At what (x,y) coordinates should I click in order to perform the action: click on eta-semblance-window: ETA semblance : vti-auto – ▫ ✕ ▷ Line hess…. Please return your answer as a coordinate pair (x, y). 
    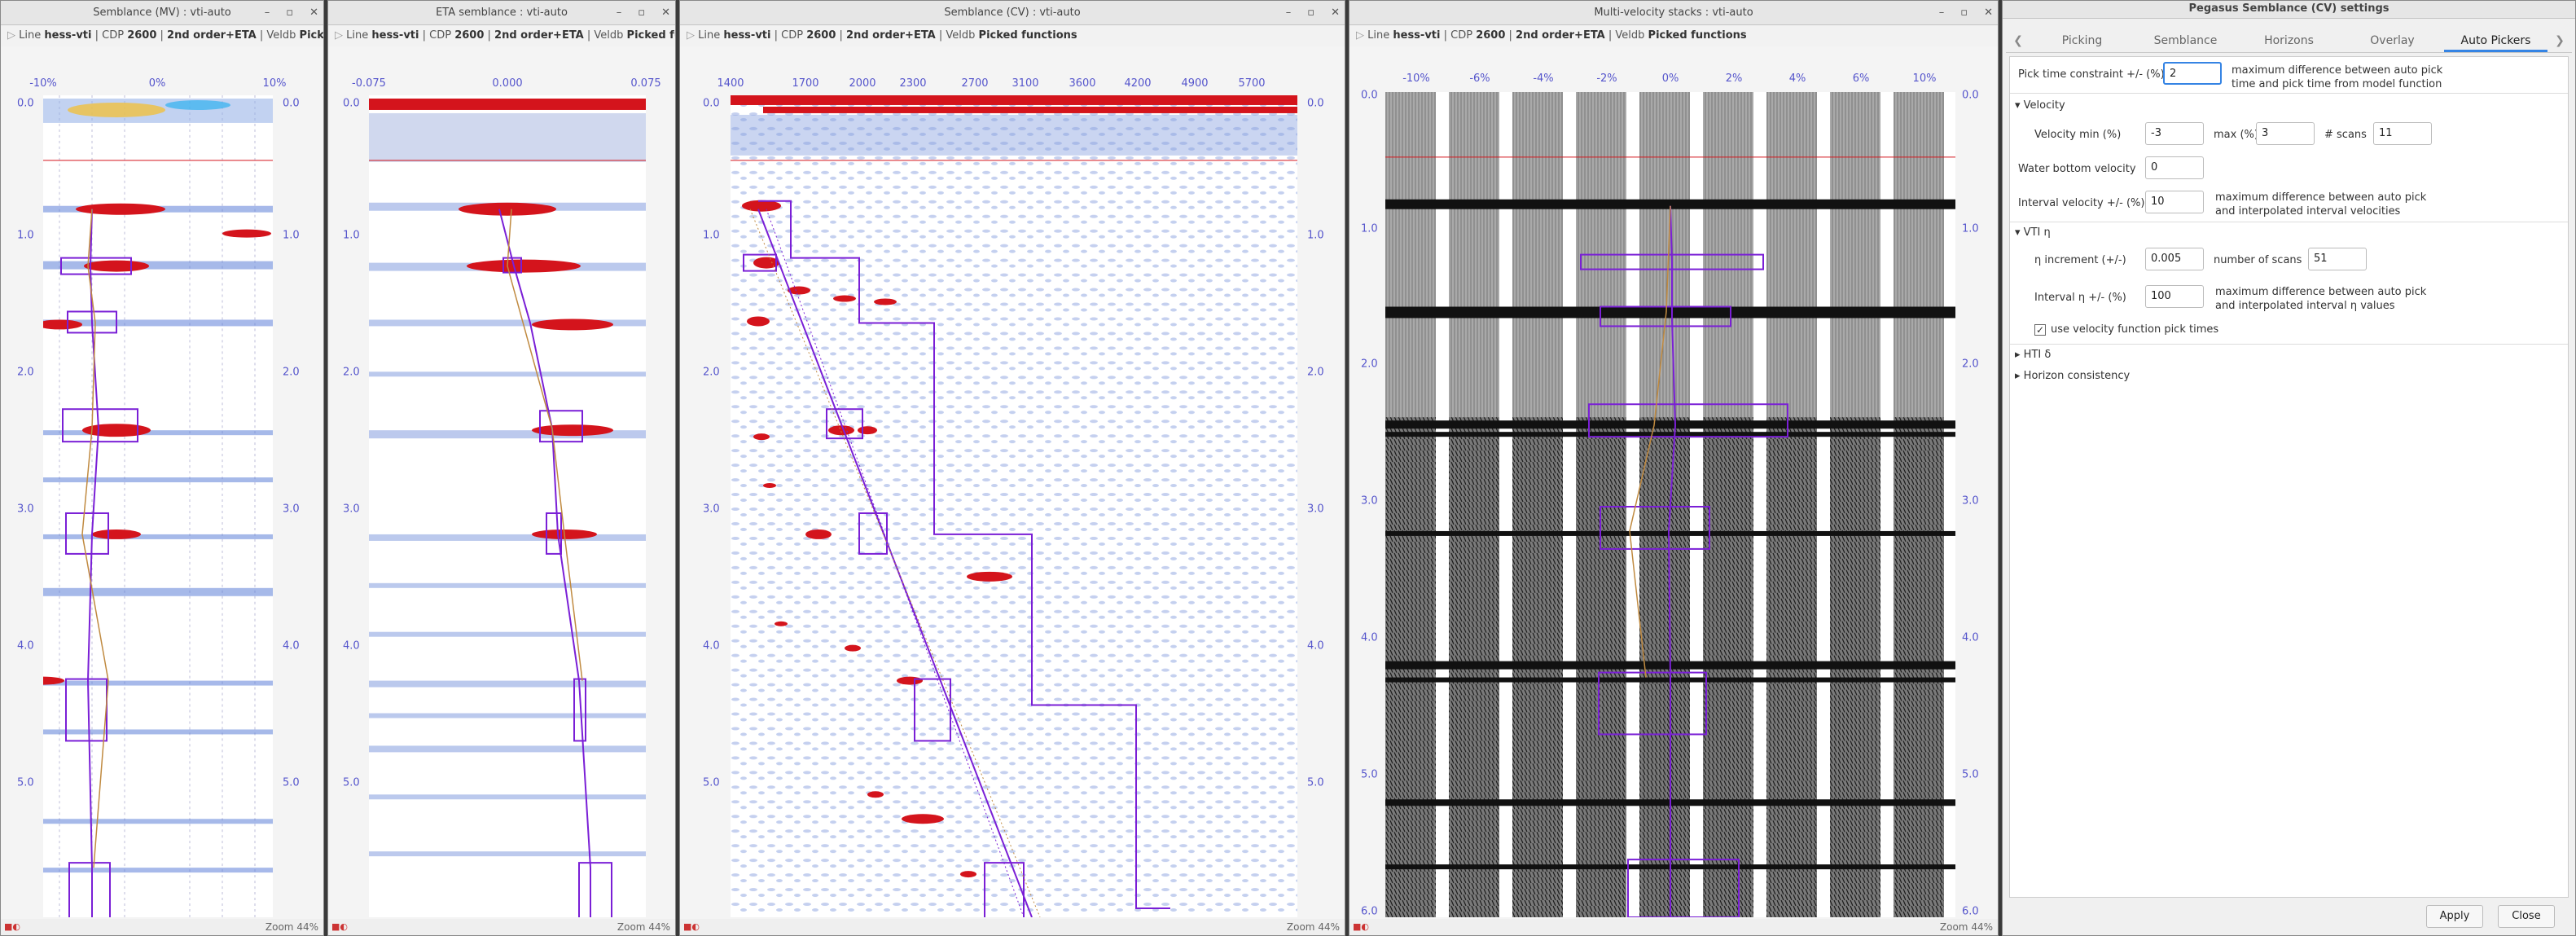
    Looking at the image, I should click on (501, 468).